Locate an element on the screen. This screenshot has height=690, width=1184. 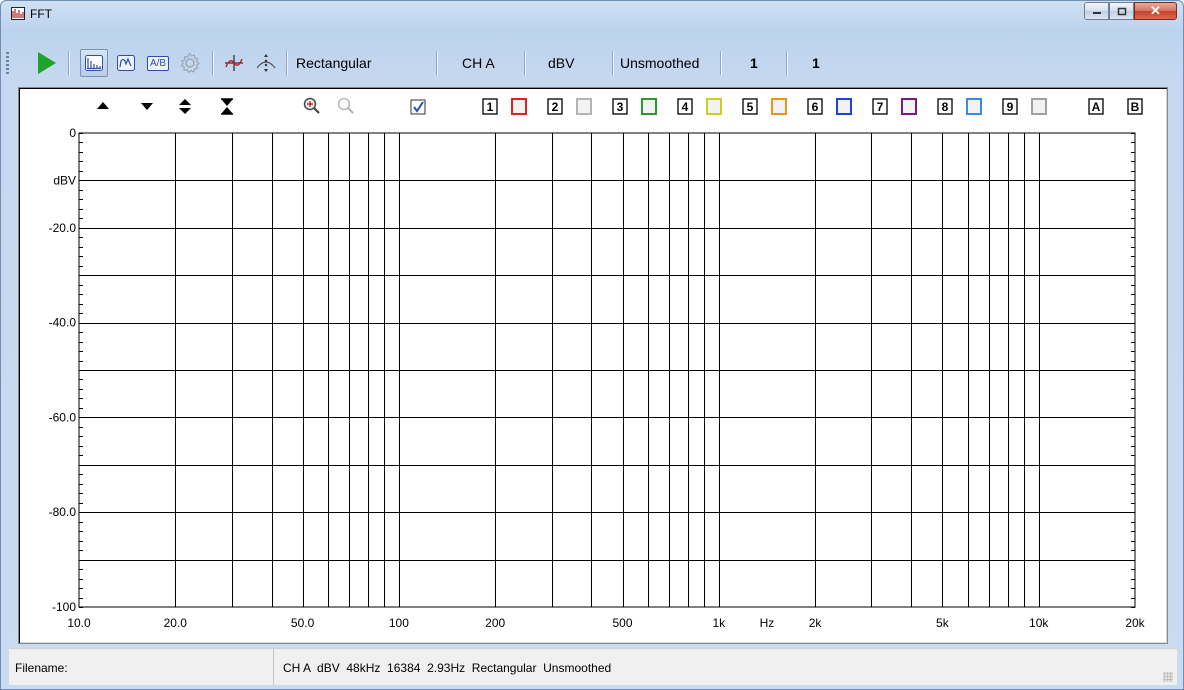
channel-number-label: 2 is located at coordinates (555, 107).